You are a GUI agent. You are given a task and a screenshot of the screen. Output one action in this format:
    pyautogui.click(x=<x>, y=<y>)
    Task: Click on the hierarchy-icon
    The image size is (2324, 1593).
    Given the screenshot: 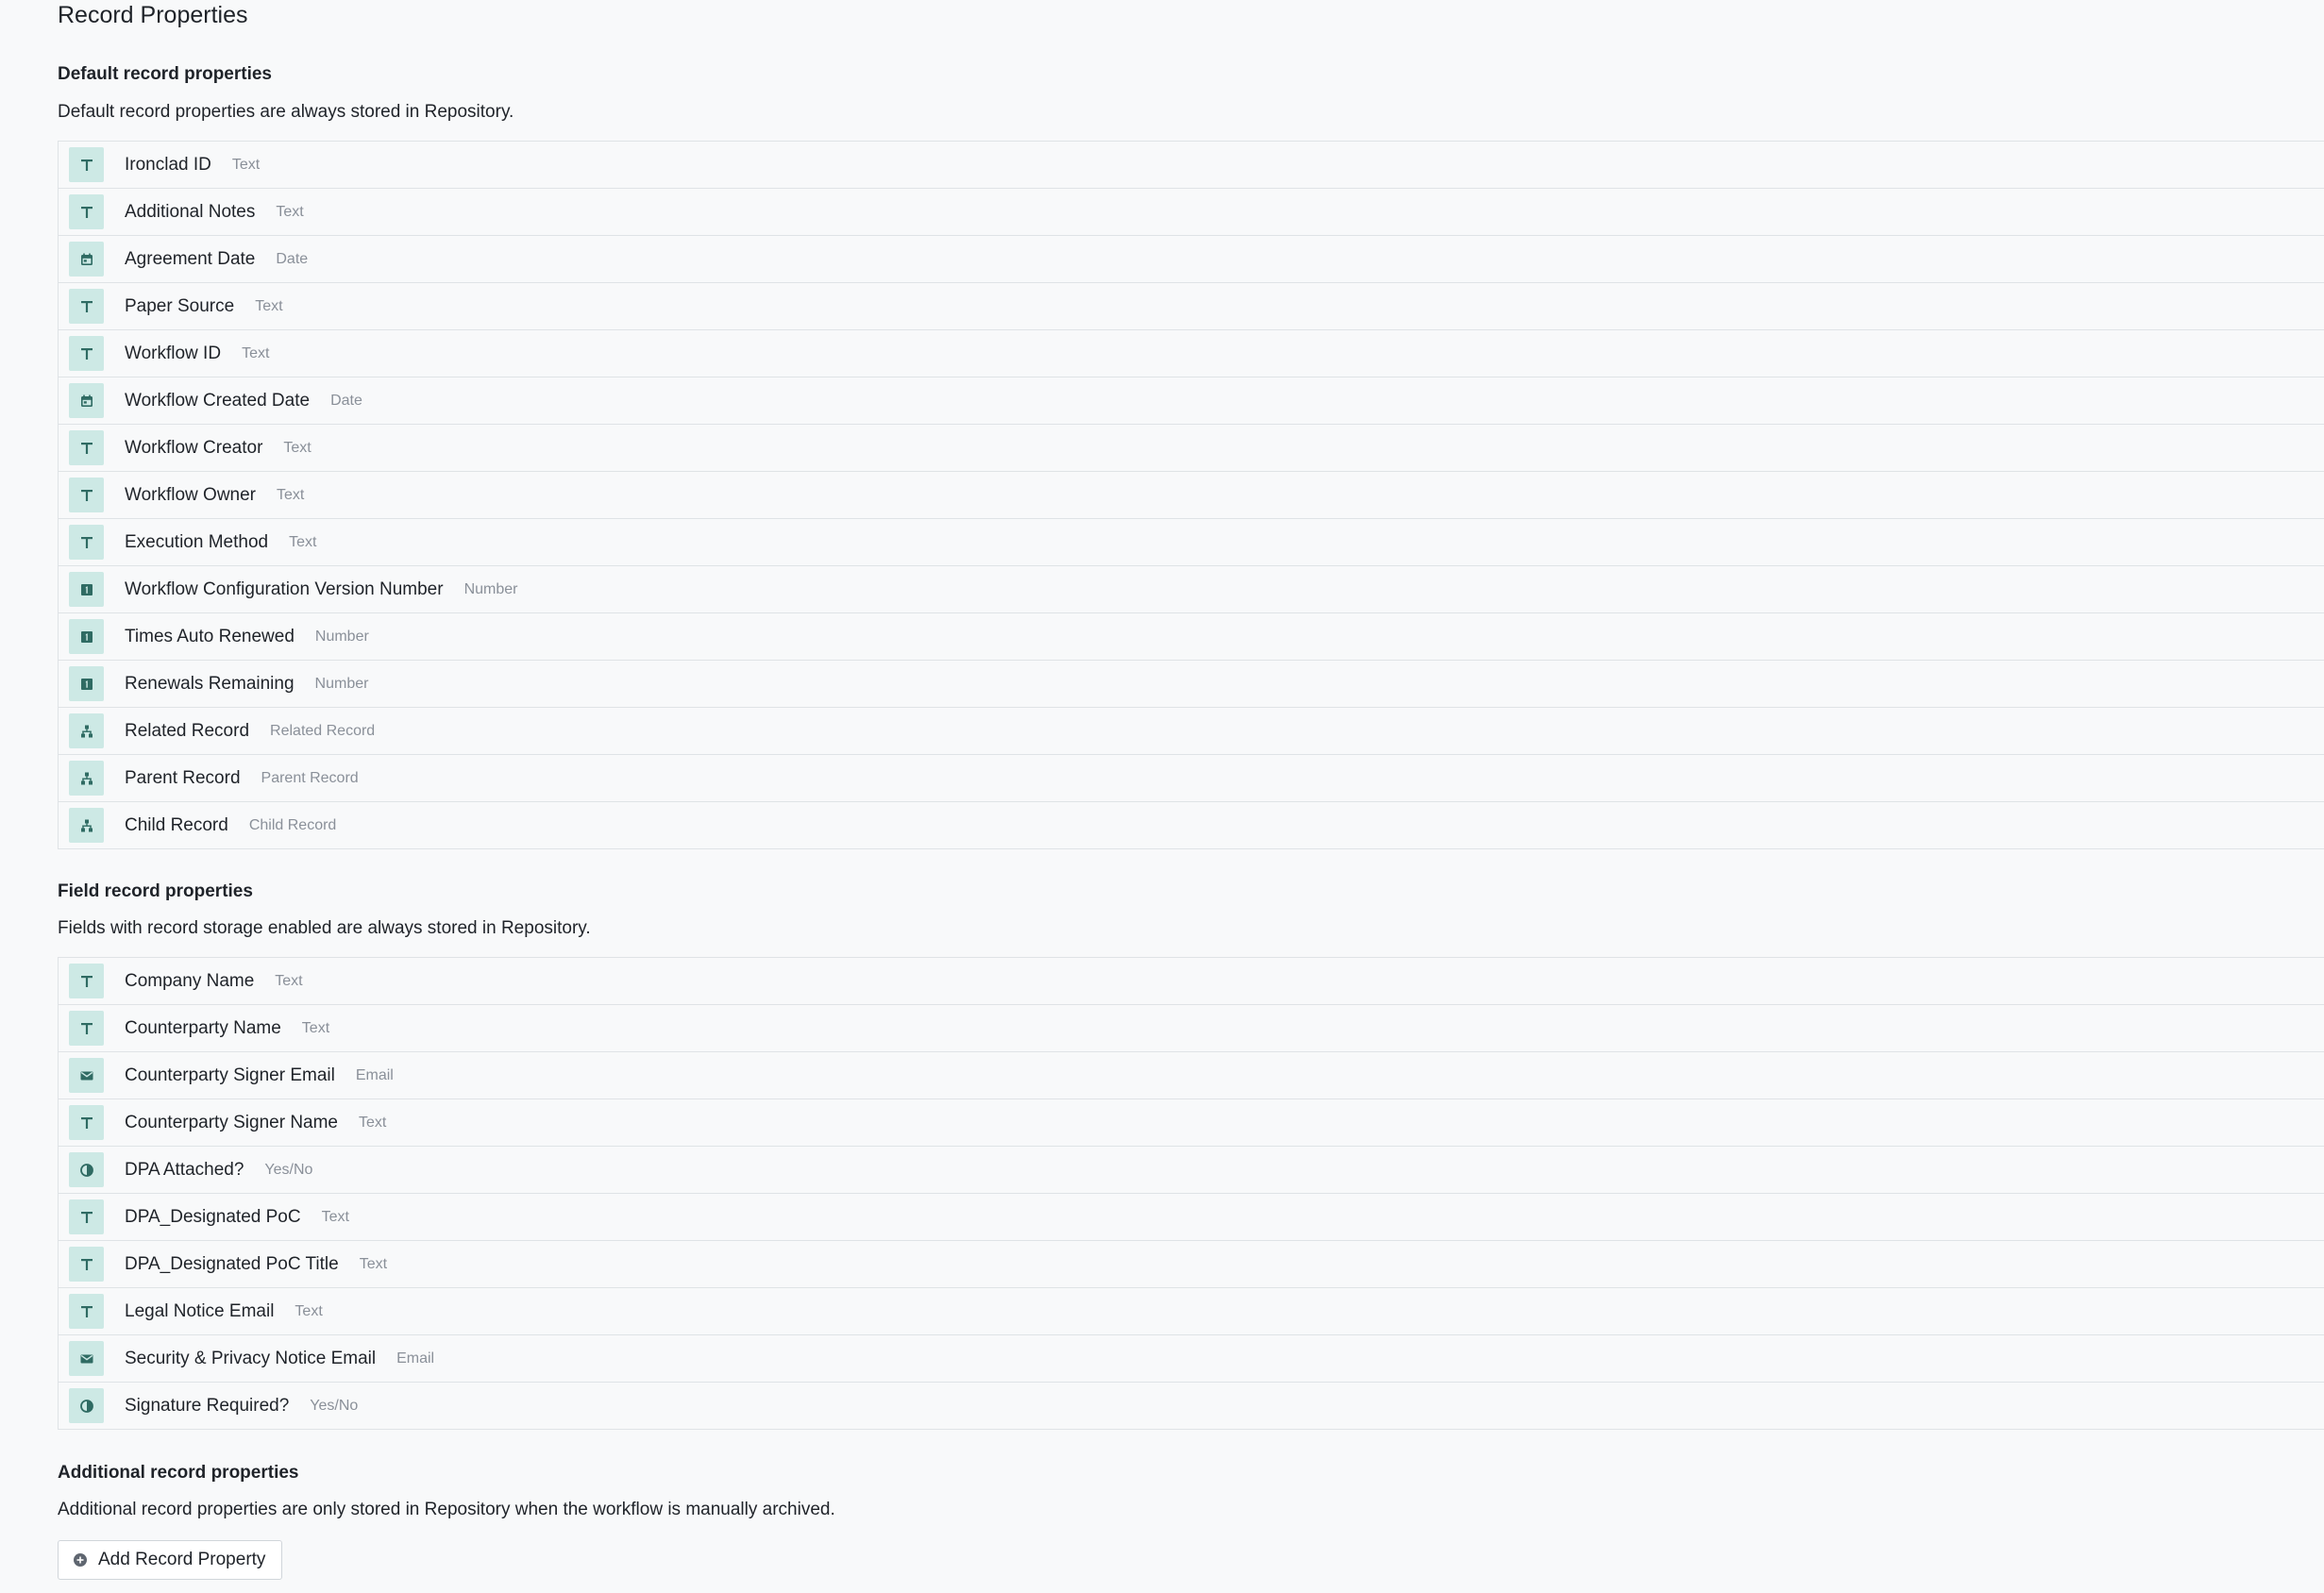 What is the action you would take?
    pyautogui.click(x=86, y=778)
    